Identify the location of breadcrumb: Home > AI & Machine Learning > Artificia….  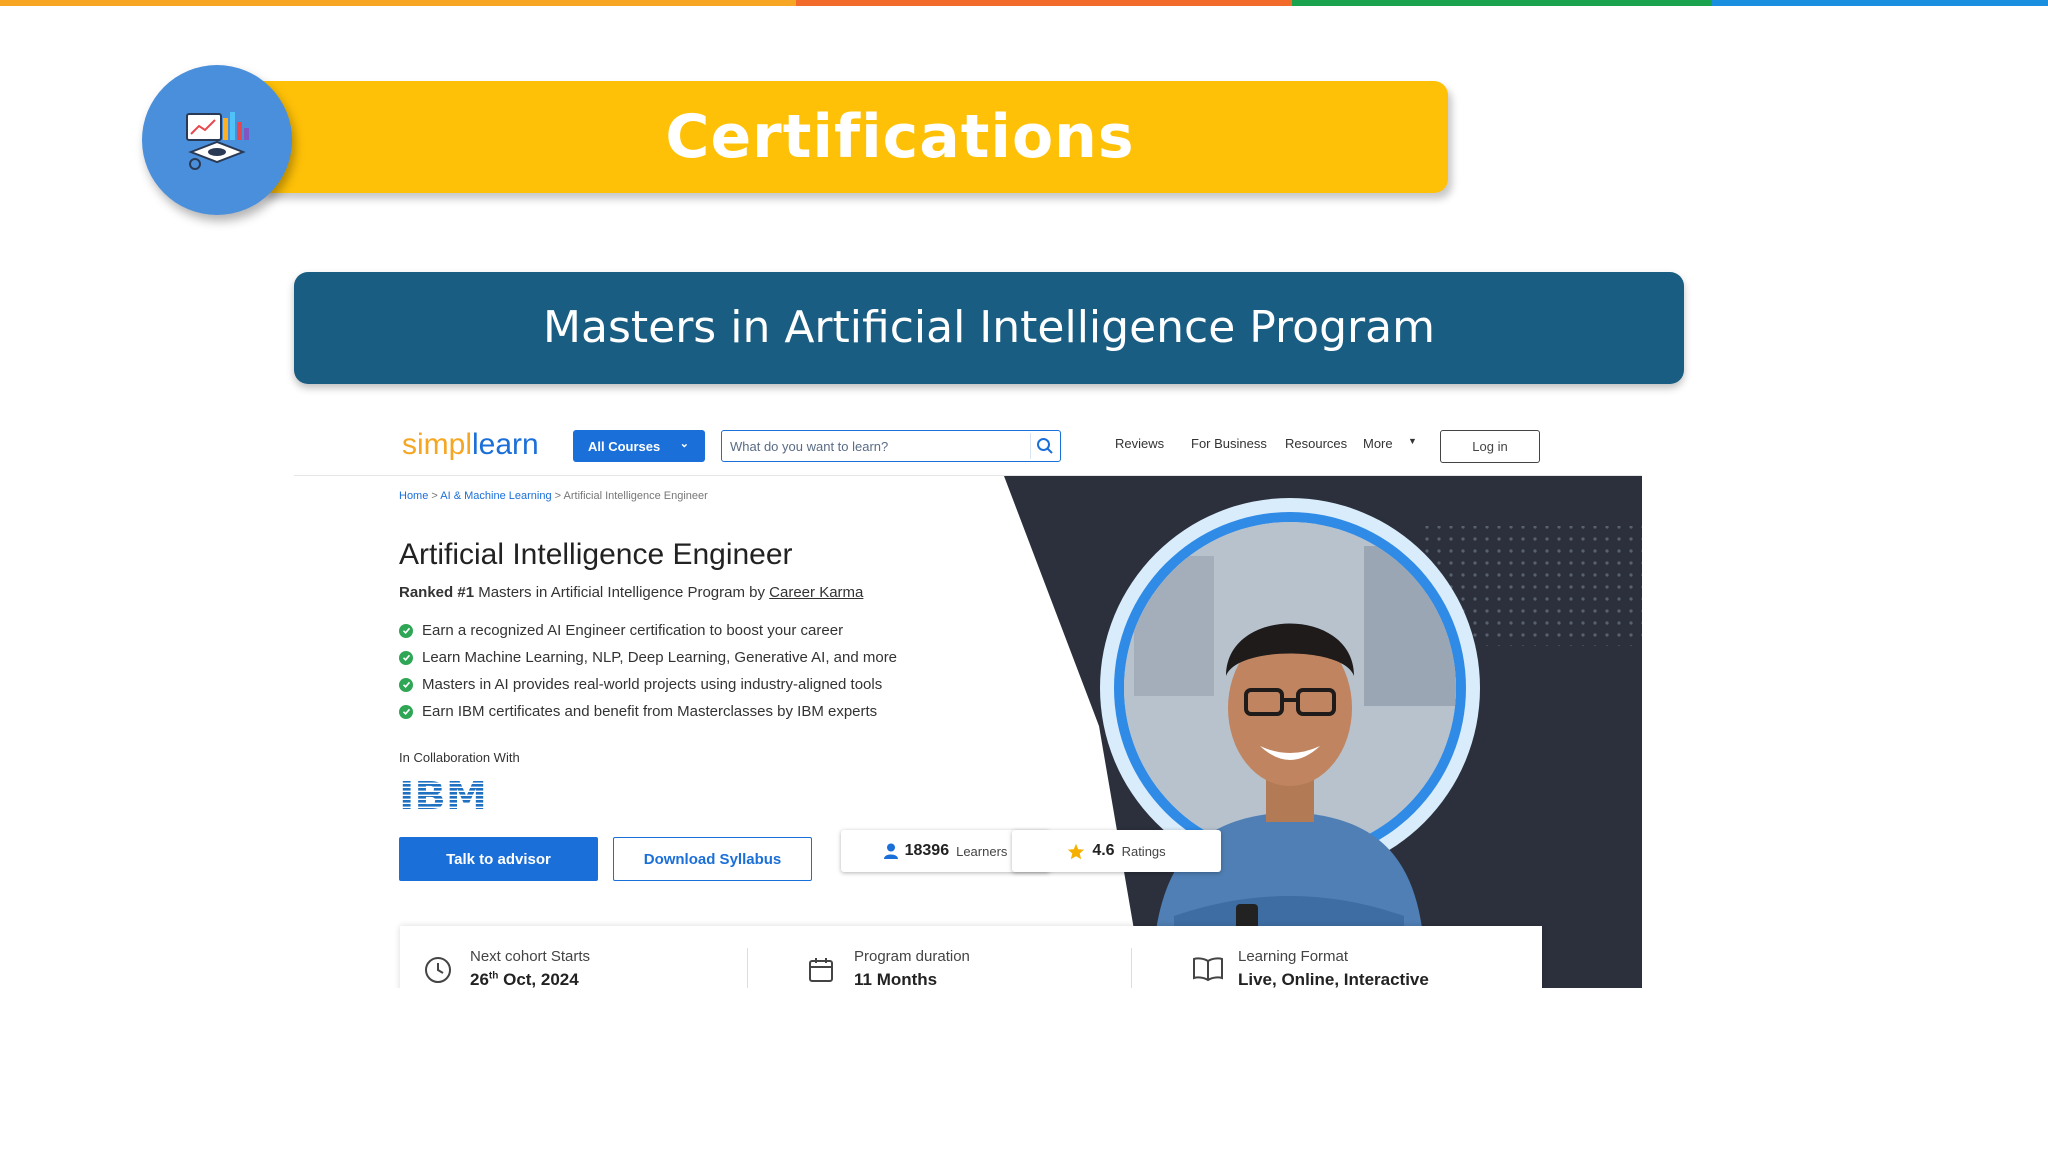
(553, 496).